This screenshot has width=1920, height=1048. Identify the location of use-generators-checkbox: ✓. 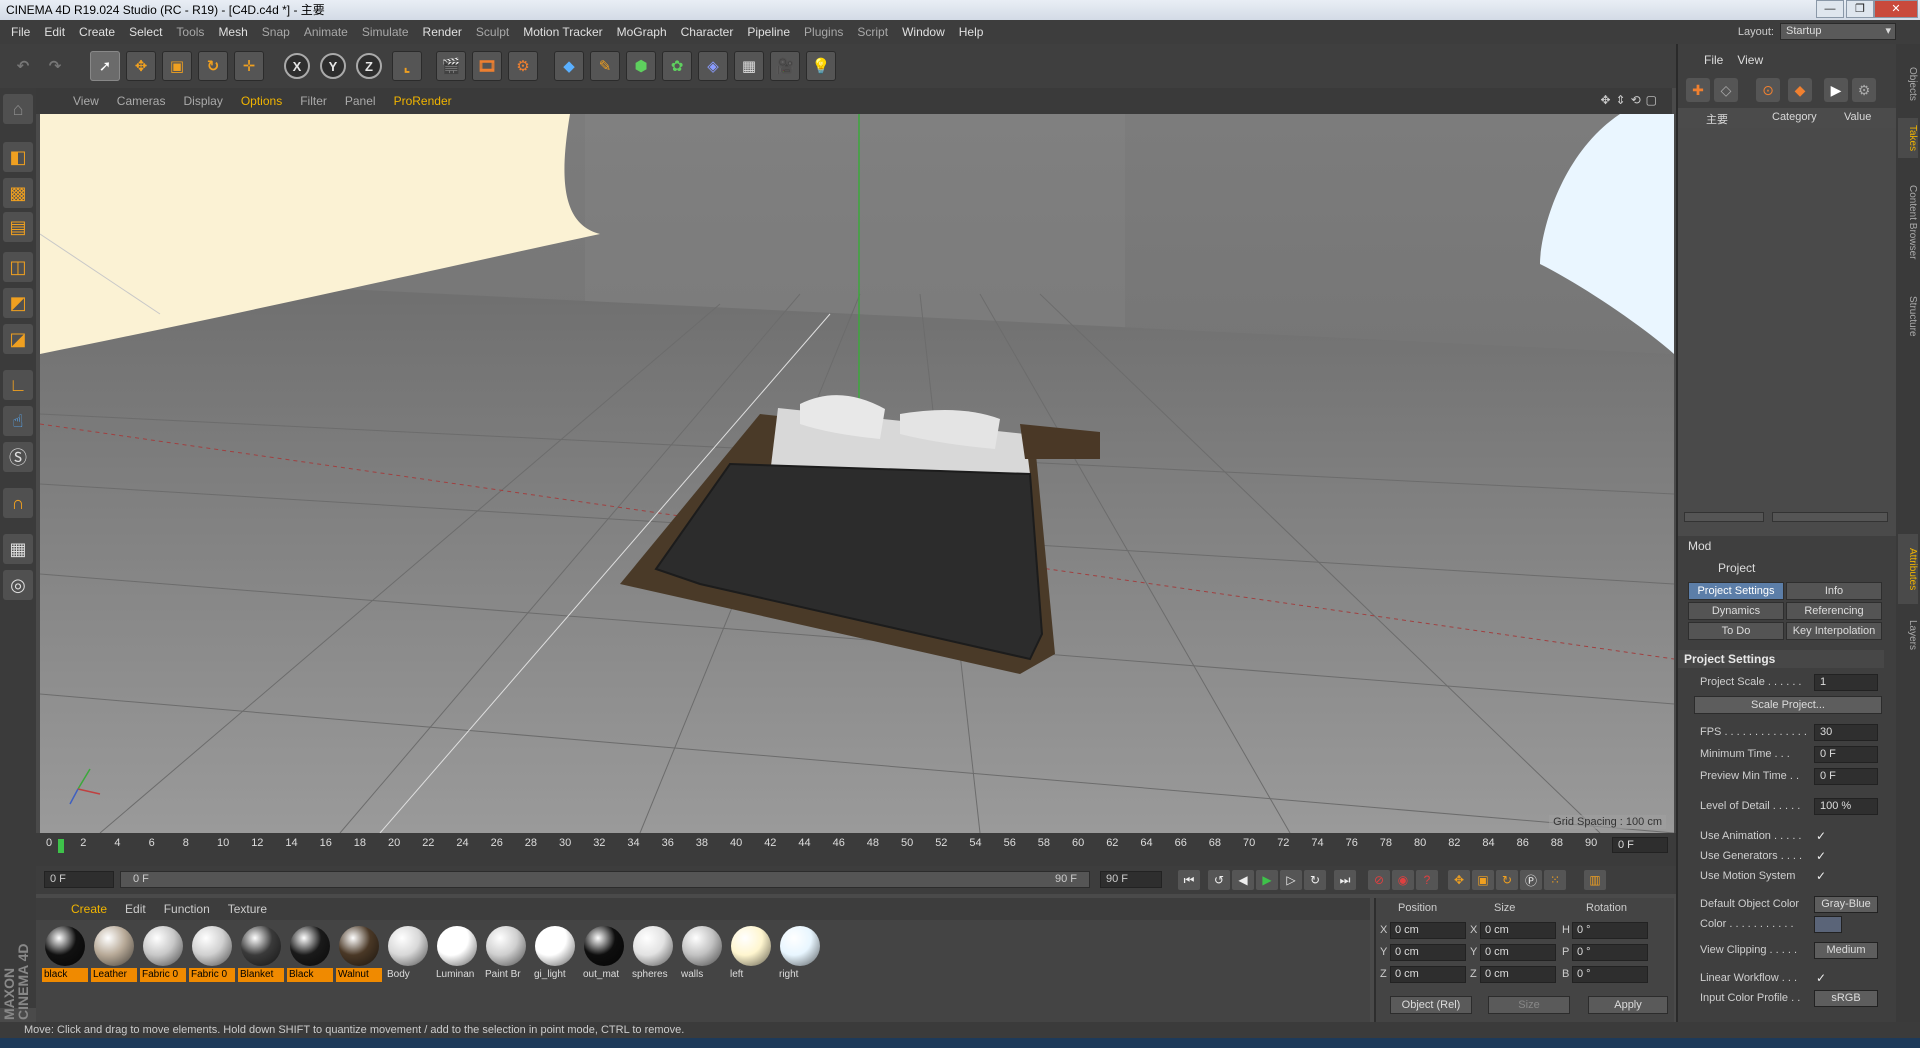
(1821, 856).